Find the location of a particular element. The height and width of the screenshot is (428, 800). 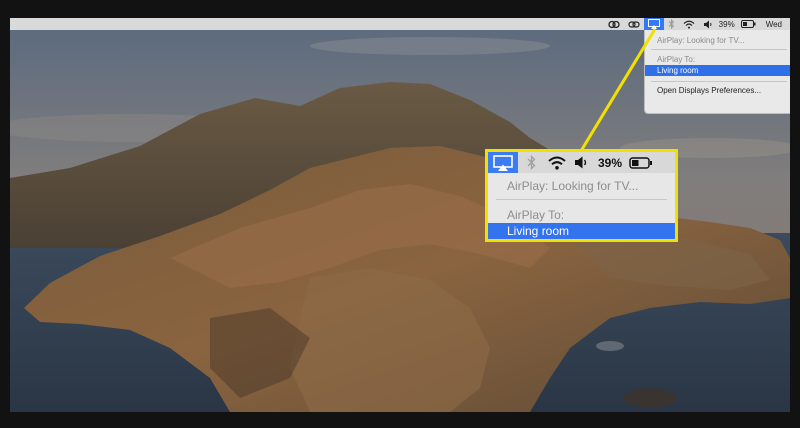

creative-cloud-icon is located at coordinates (614, 24).